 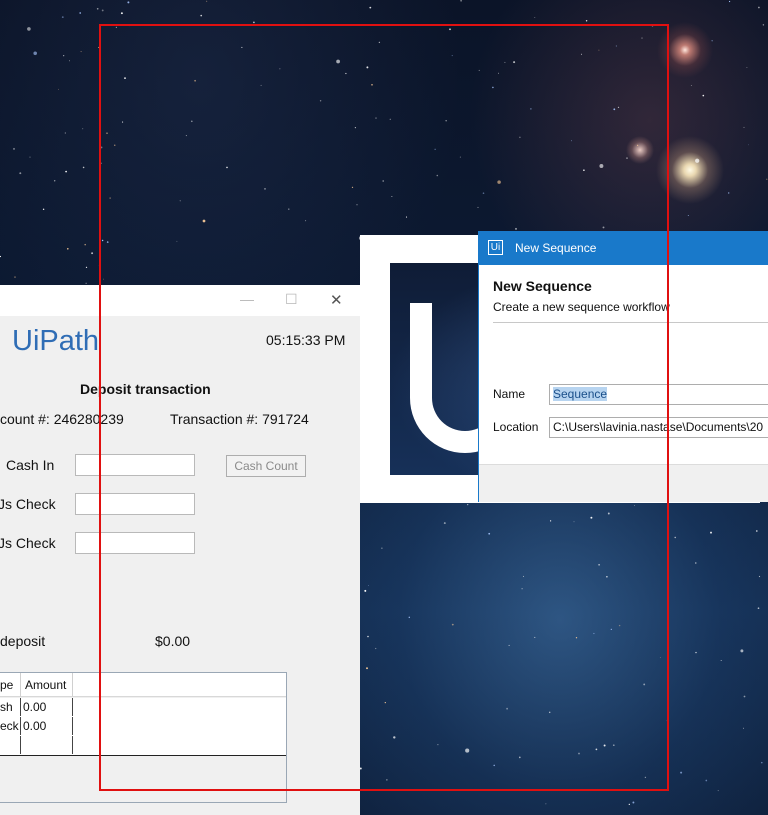 I want to click on divider, so click(x=630, y=322).